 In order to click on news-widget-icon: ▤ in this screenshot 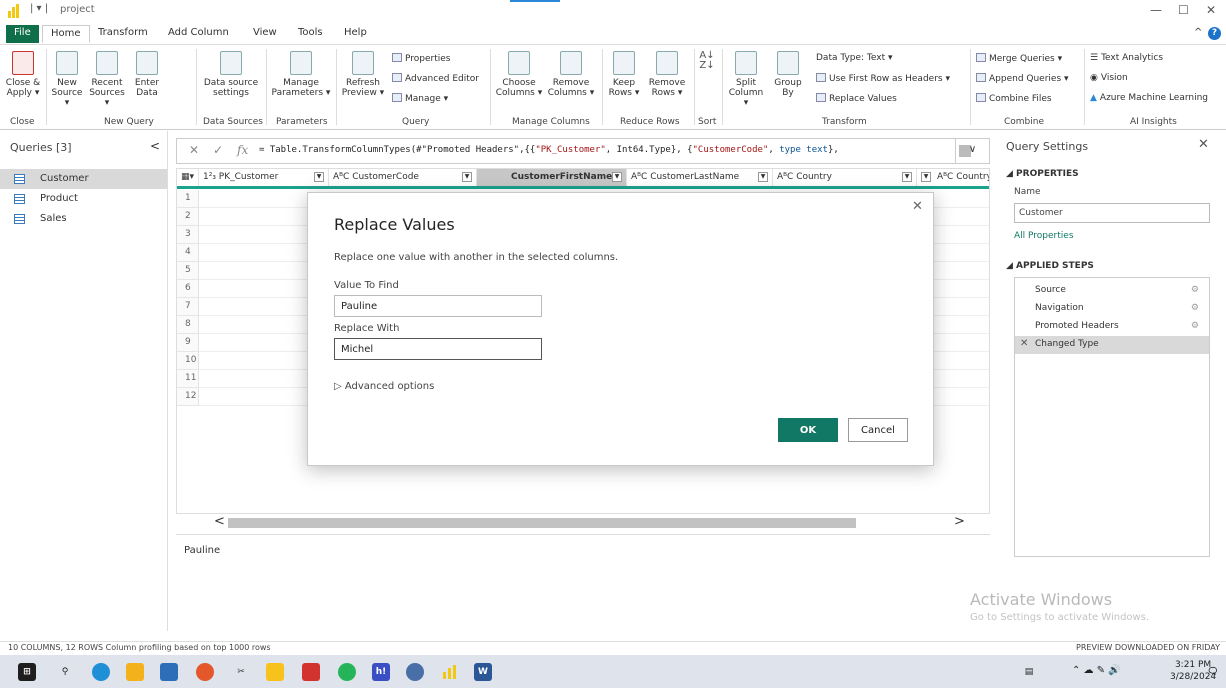, I will do `click(1029, 672)`.